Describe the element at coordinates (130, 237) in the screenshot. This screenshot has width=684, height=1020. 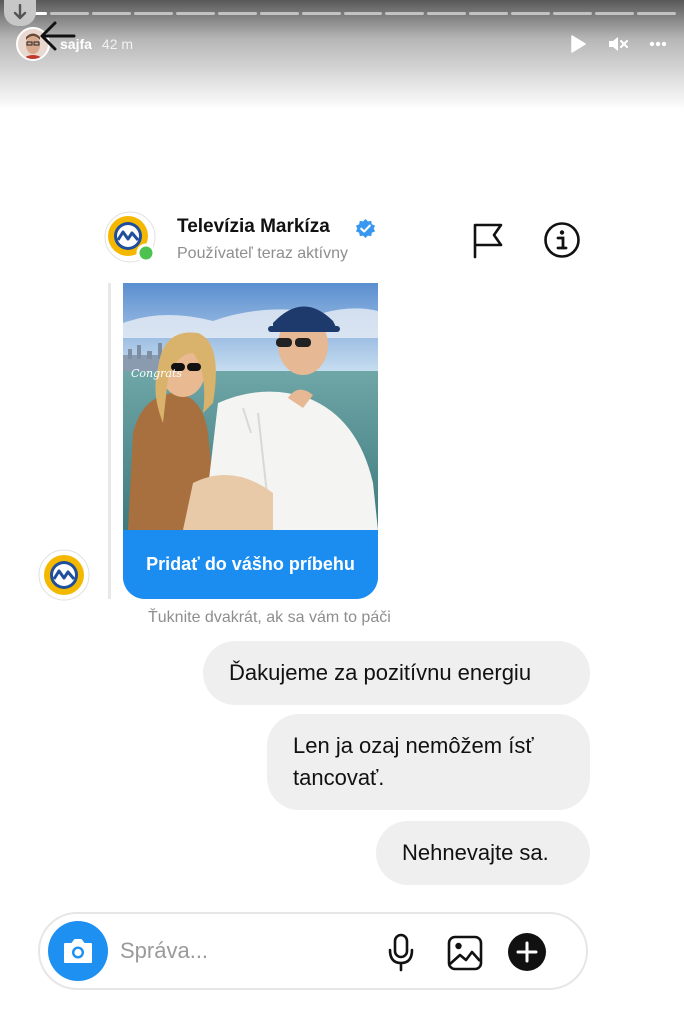
I see `contact-avatar` at that location.